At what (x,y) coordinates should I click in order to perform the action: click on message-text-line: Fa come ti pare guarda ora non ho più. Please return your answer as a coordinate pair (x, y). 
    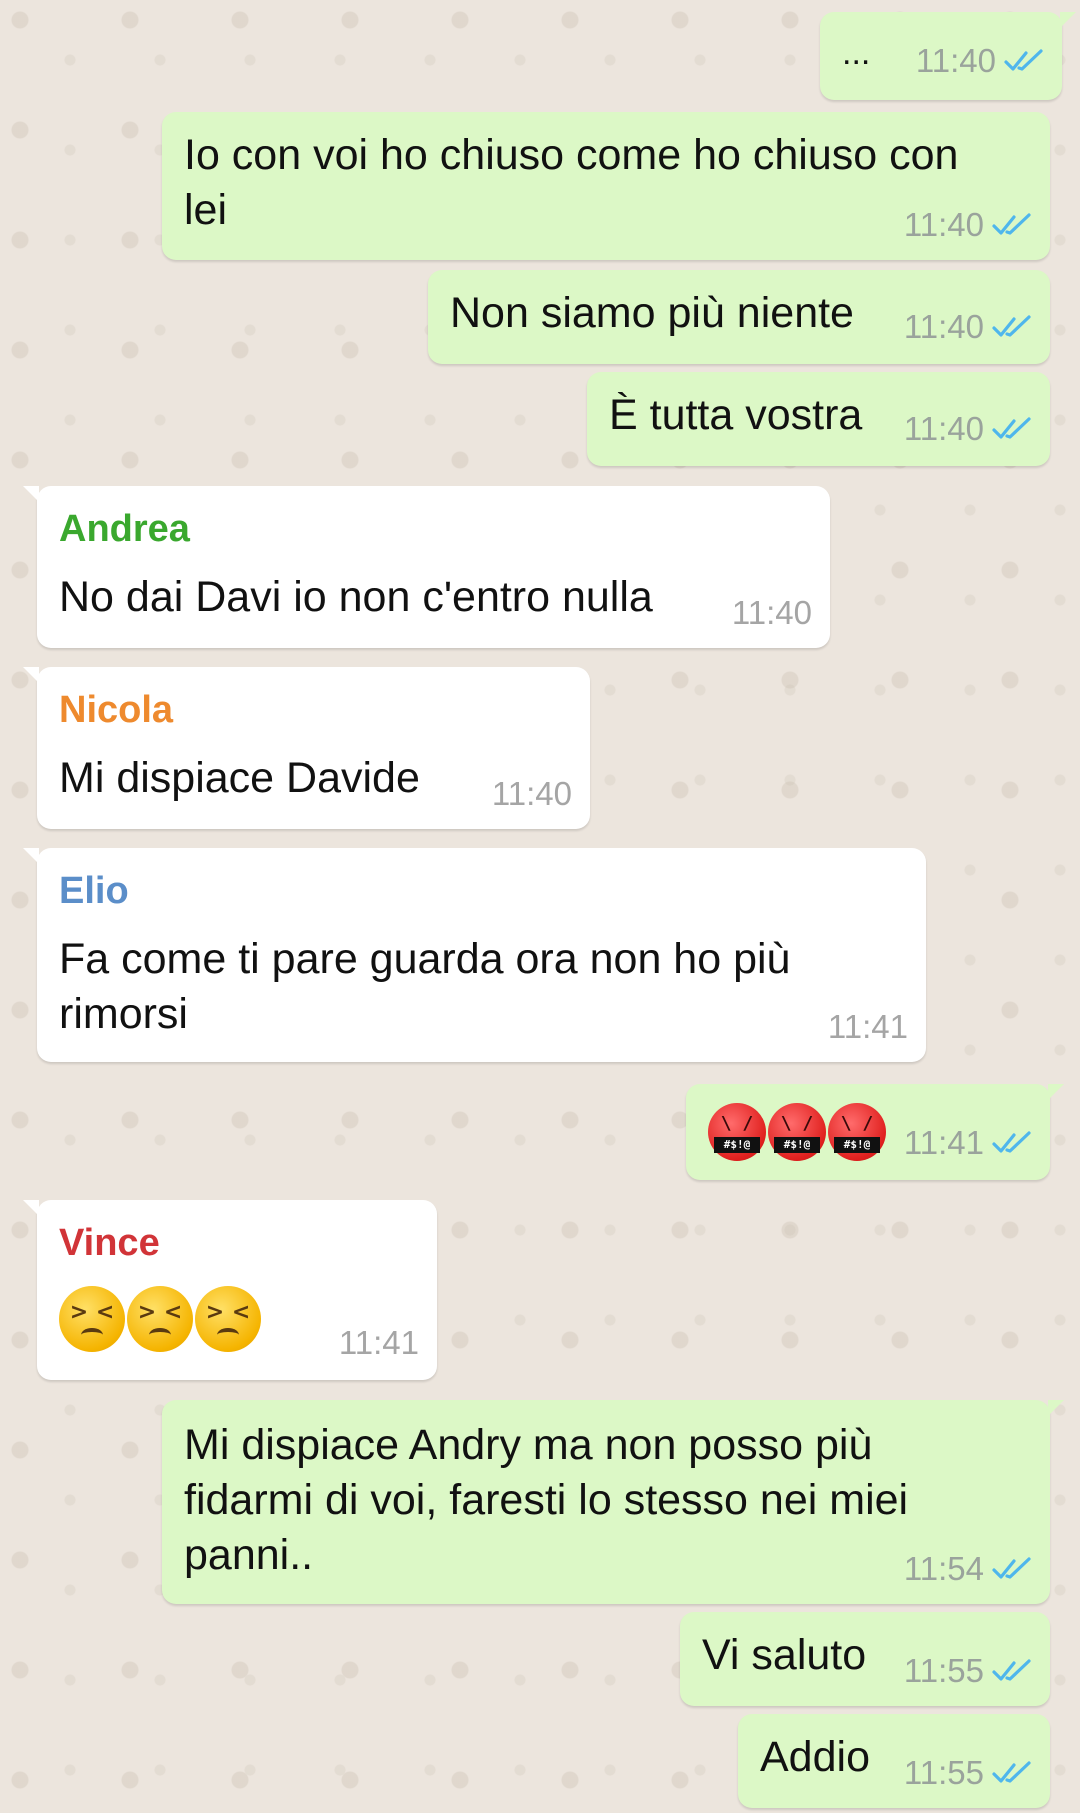
    Looking at the image, I should click on (425, 959).